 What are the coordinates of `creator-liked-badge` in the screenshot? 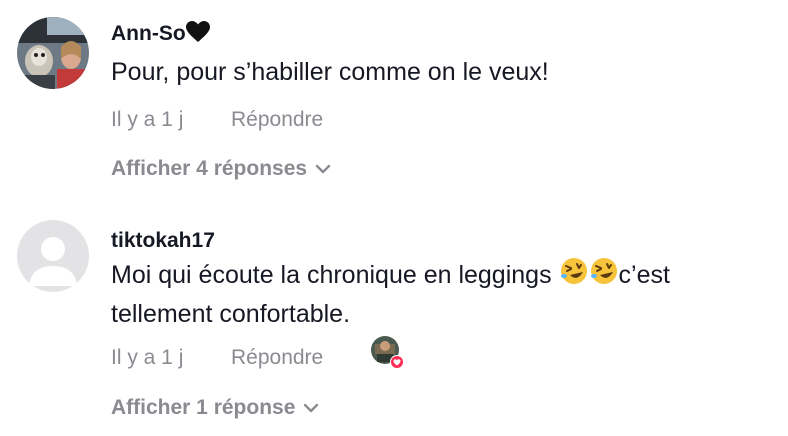 It's located at (387, 352).